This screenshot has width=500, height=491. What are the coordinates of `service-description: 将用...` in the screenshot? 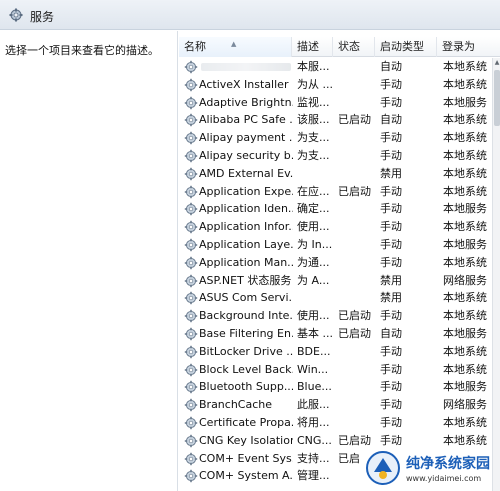 It's located at (313, 422).